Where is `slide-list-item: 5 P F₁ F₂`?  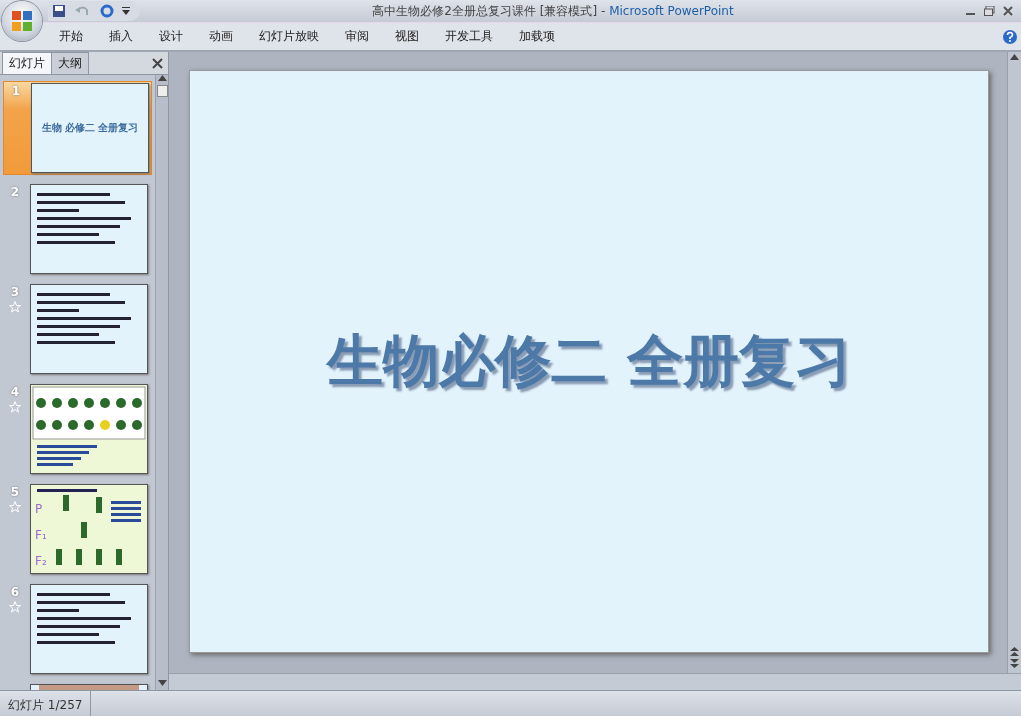 slide-list-item: 5 P F₁ F₂ is located at coordinates (77, 529).